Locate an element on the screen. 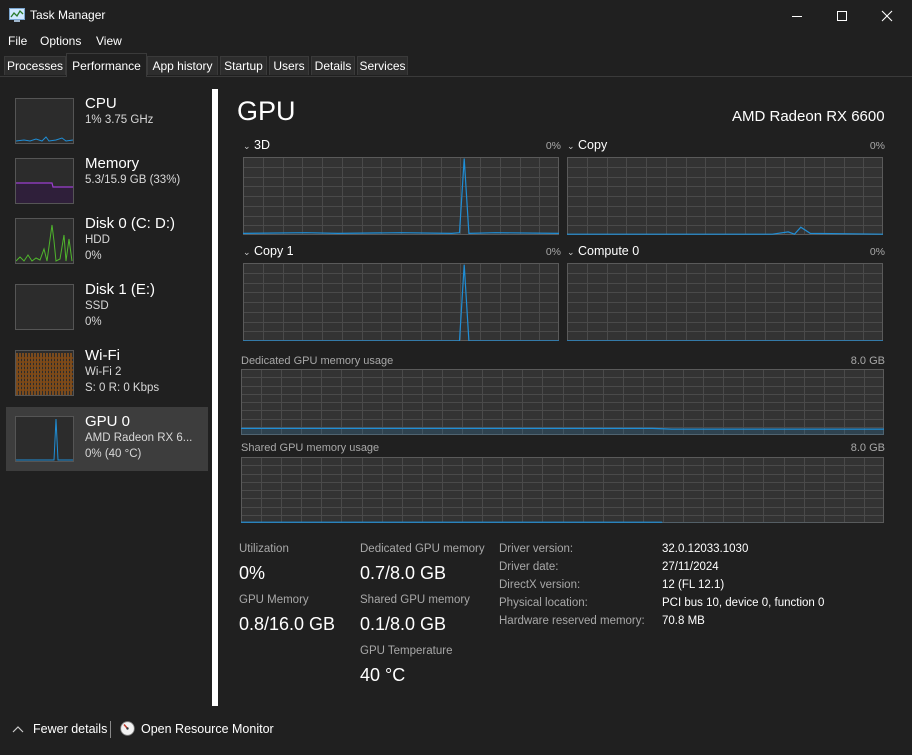  minimize-button is located at coordinates (797, 15).